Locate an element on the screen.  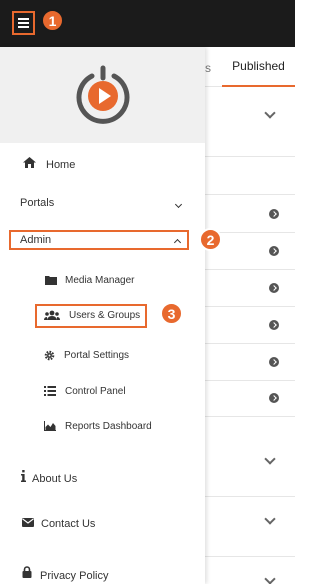
area-chart-icon is located at coordinates (50, 426).